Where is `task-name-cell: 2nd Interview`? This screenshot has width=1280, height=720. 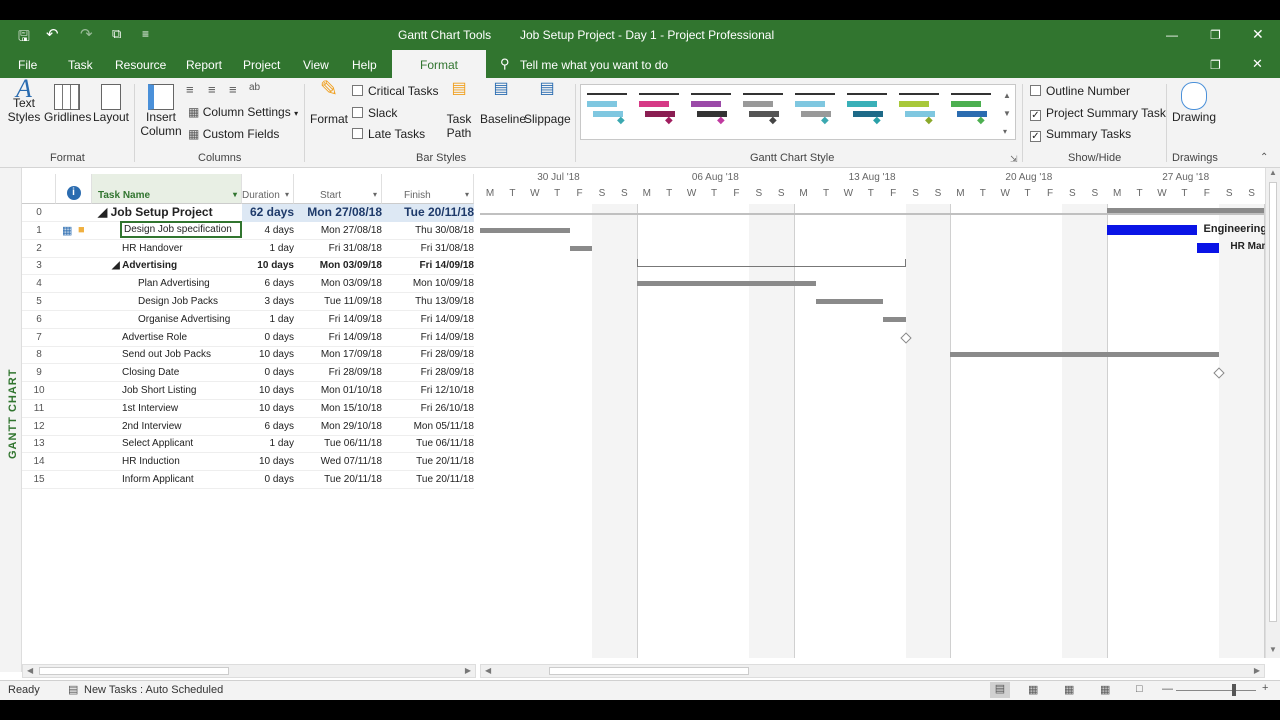
task-name-cell: 2nd Interview is located at coordinates (151, 426).